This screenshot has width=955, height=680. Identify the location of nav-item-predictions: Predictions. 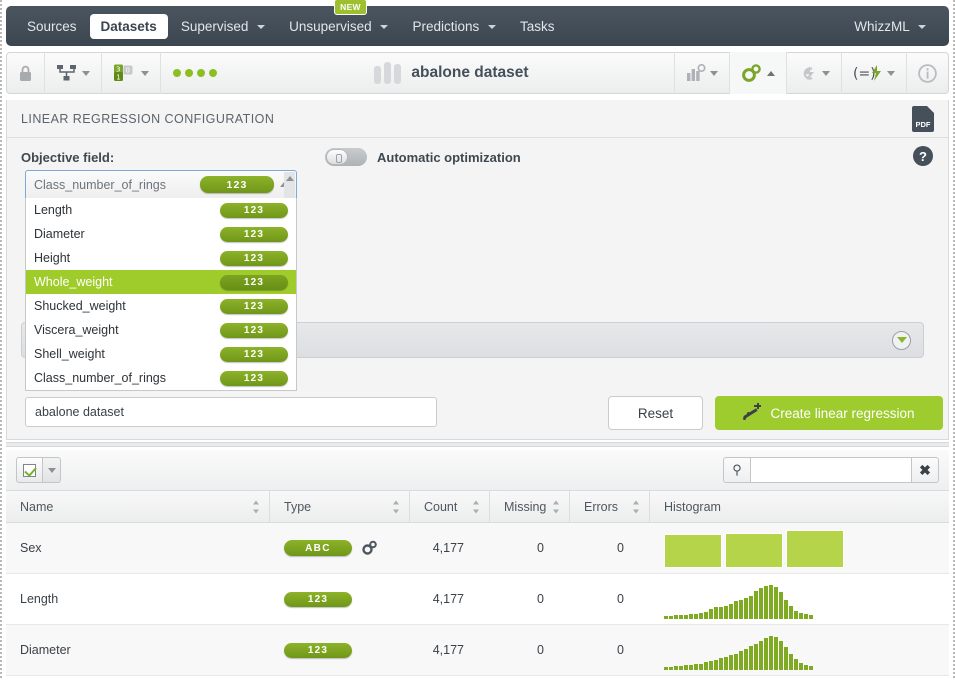
(454, 26).